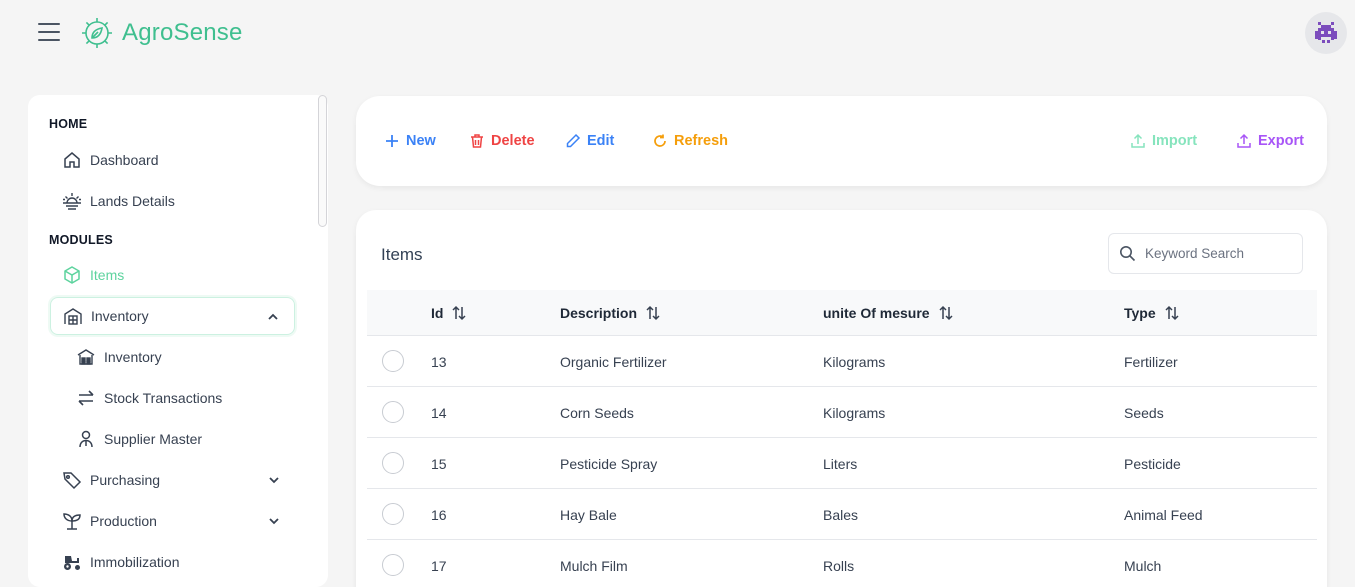 The image size is (1355, 587). Describe the element at coordinates (439, 565) in the screenshot. I see `cell-id: 17` at that location.